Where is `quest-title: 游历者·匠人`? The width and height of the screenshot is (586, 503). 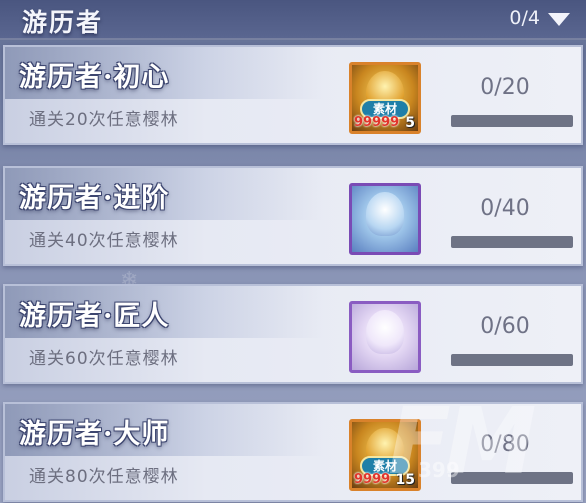
quest-title: 游历者·匠人 is located at coordinates (94, 316).